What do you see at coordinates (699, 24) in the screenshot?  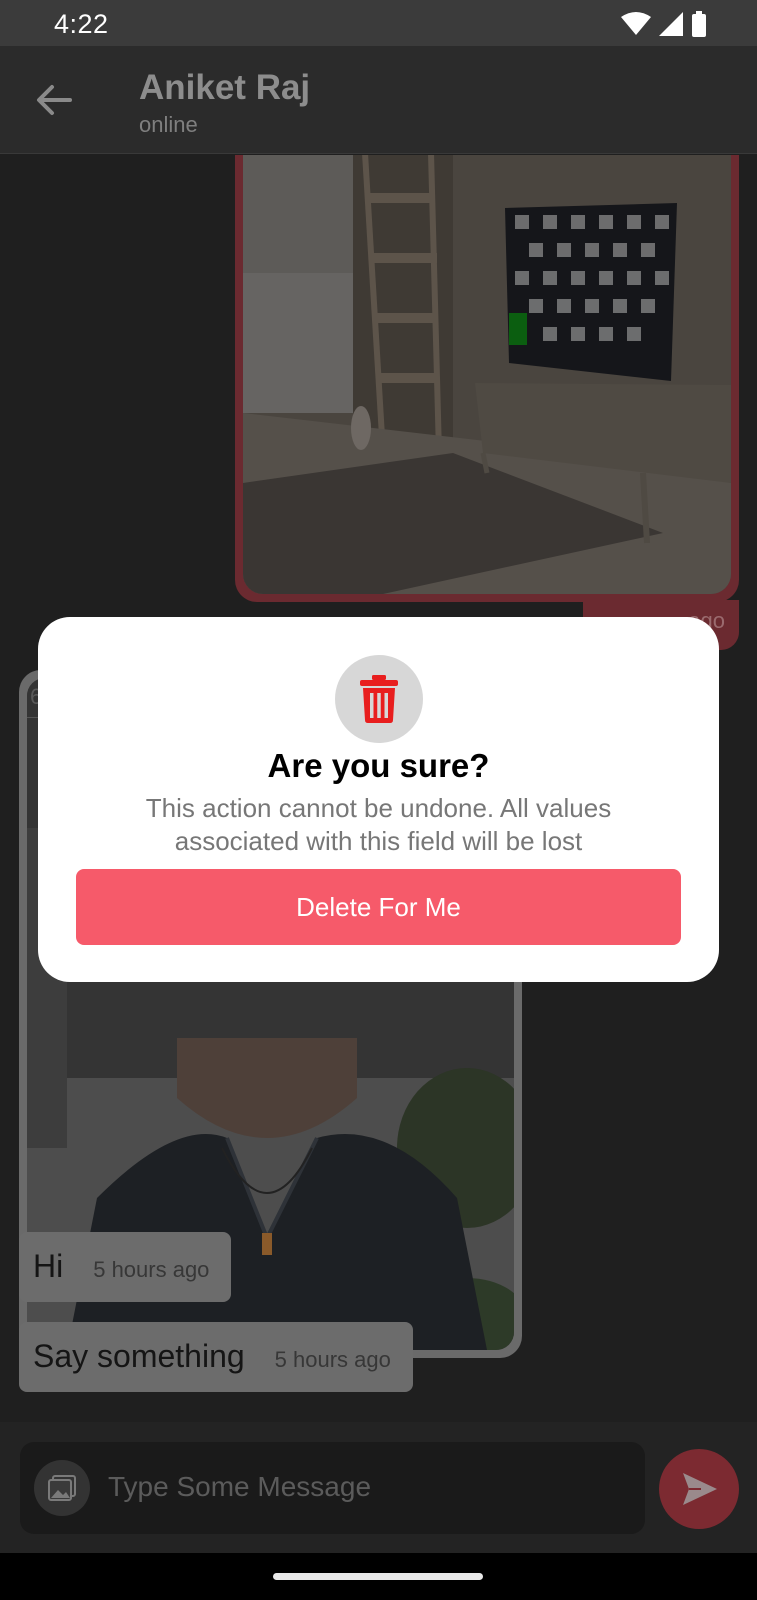 I see `battery-icon` at bounding box center [699, 24].